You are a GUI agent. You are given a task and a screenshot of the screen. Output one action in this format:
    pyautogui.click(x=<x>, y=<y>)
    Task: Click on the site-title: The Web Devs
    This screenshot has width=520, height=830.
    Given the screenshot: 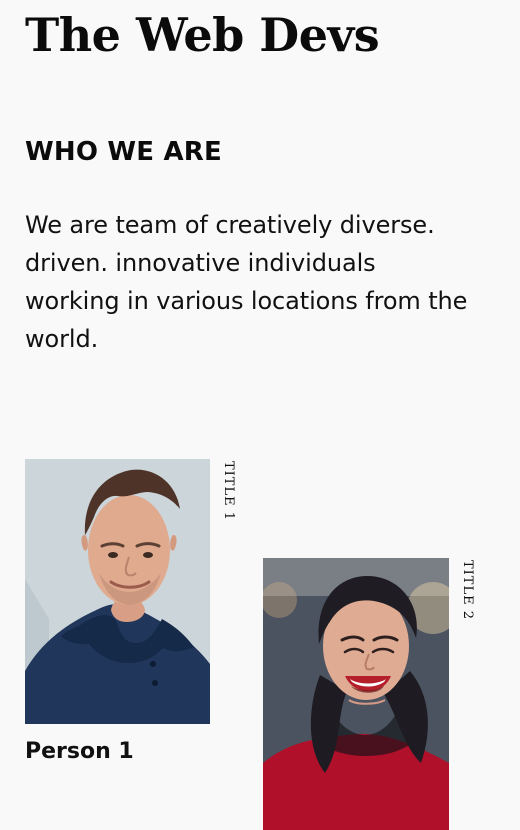 What is the action you would take?
    pyautogui.click(x=202, y=35)
    